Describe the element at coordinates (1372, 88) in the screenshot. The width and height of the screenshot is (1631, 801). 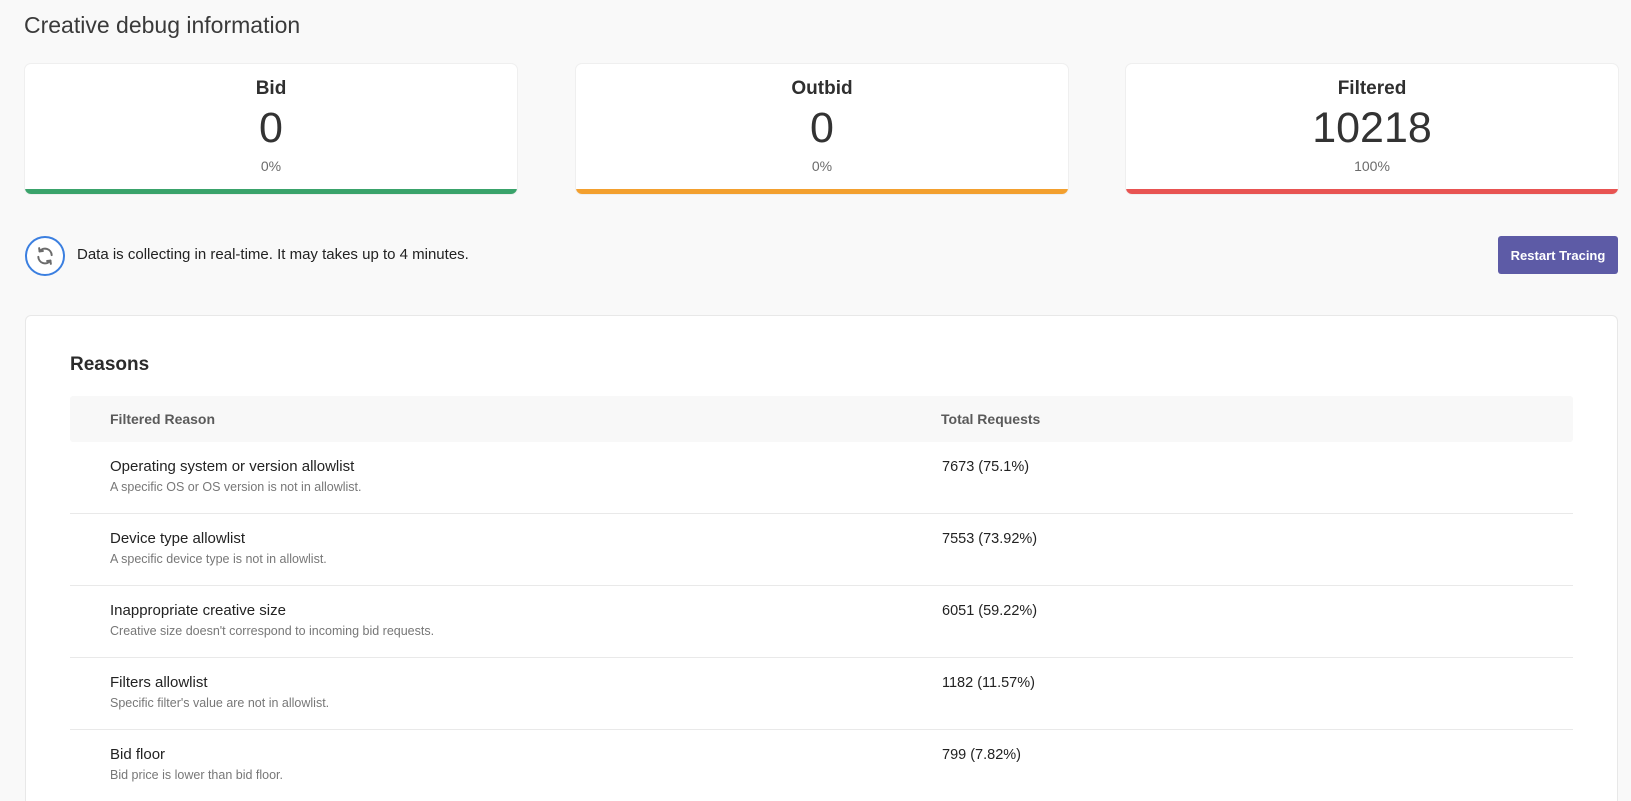
I see `stat-label: Filtered` at that location.